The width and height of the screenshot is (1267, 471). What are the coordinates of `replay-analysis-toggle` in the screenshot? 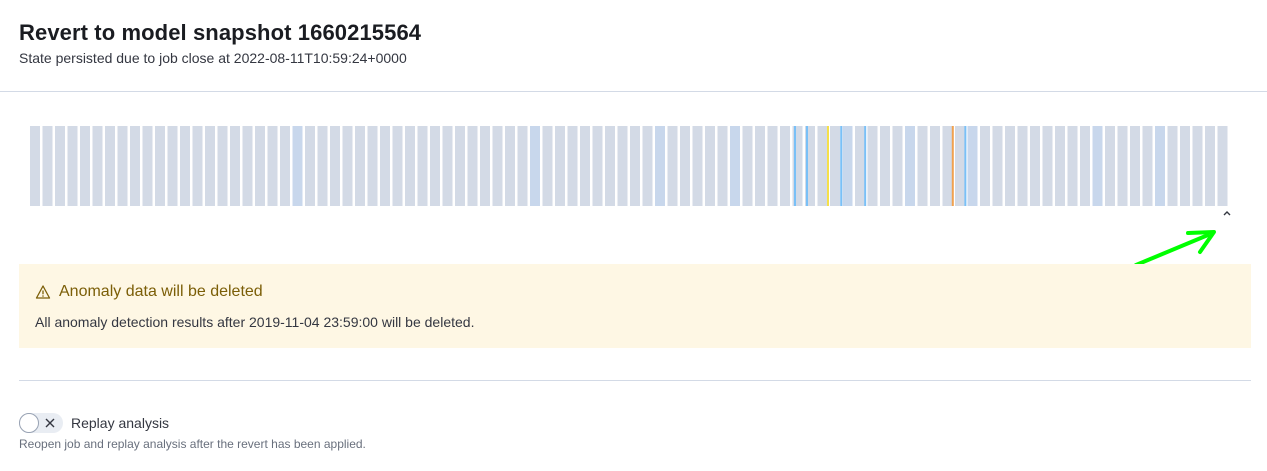 It's located at (41, 423).